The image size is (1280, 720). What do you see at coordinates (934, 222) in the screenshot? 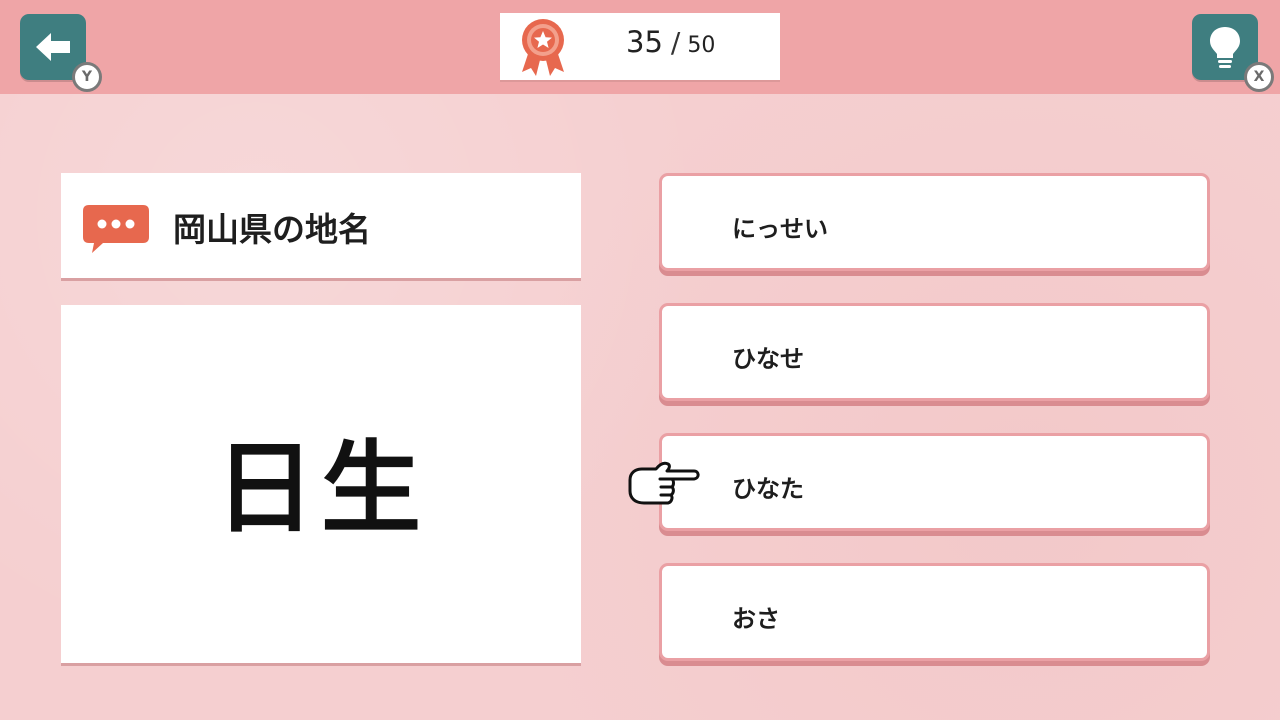
I see `answer-option-1: にっせい` at bounding box center [934, 222].